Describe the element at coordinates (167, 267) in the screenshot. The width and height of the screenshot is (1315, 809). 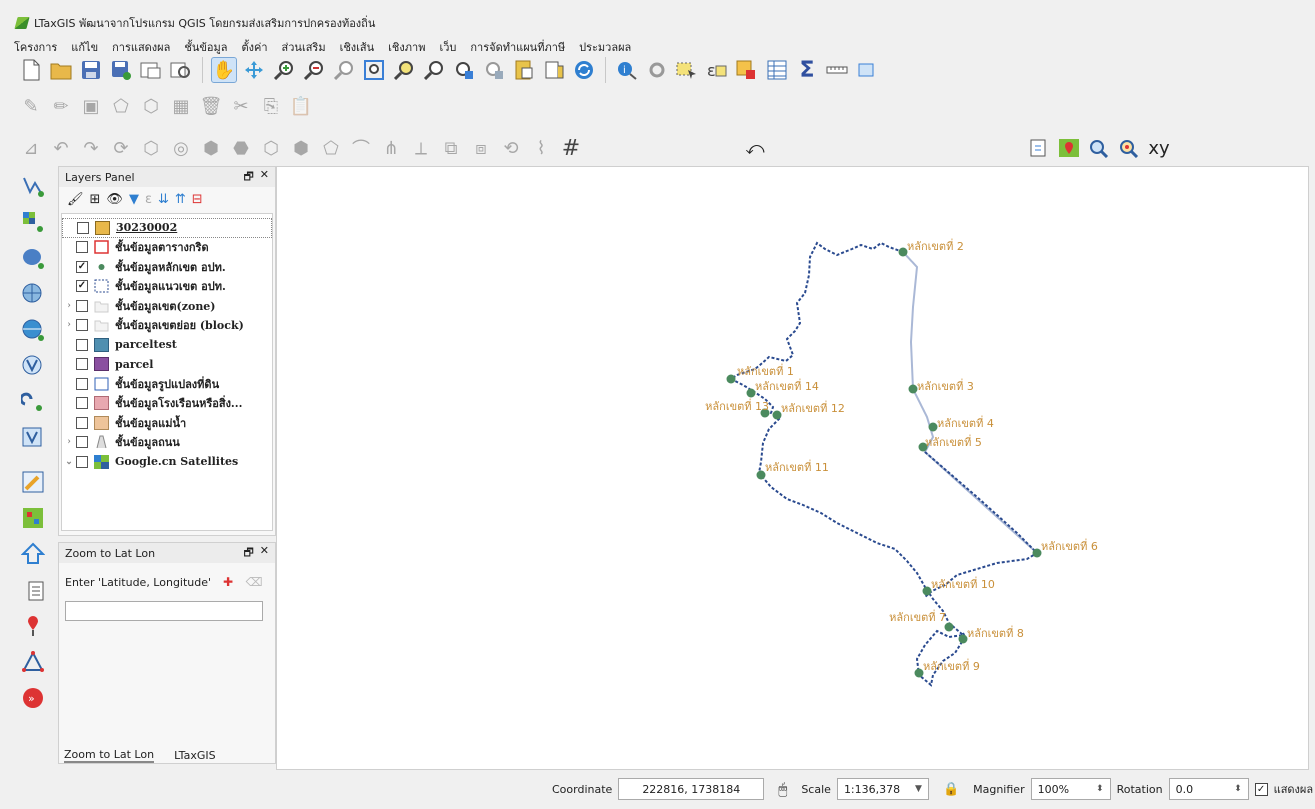
I see `layer-row: ✓ ชั้นข้อมูลหลักเขต อปท.` at that location.